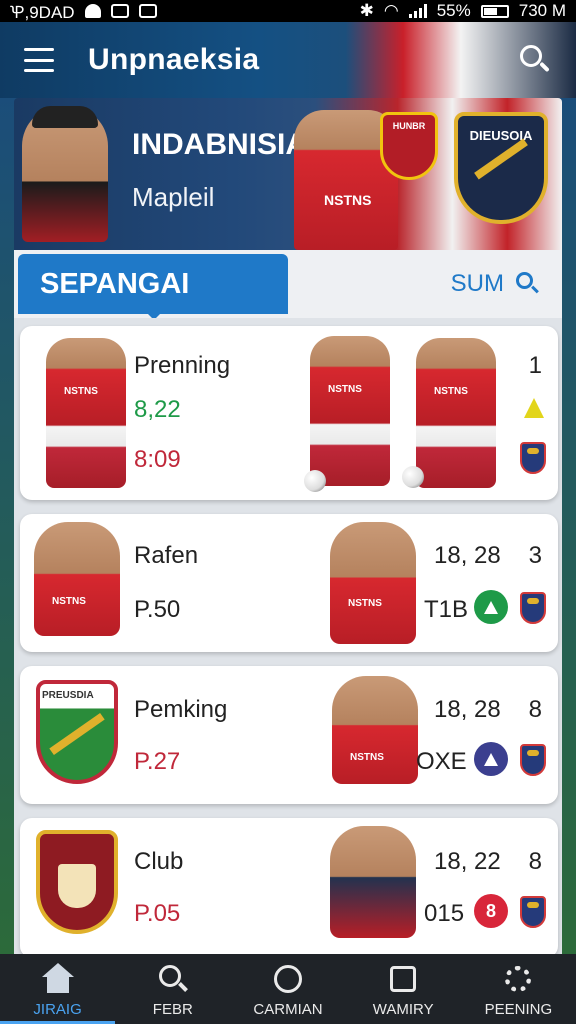 Image resolution: width=576 pixels, height=1024 pixels. What do you see at coordinates (157, 409) in the screenshot?
I see `card-value-primary: 8,22` at bounding box center [157, 409].